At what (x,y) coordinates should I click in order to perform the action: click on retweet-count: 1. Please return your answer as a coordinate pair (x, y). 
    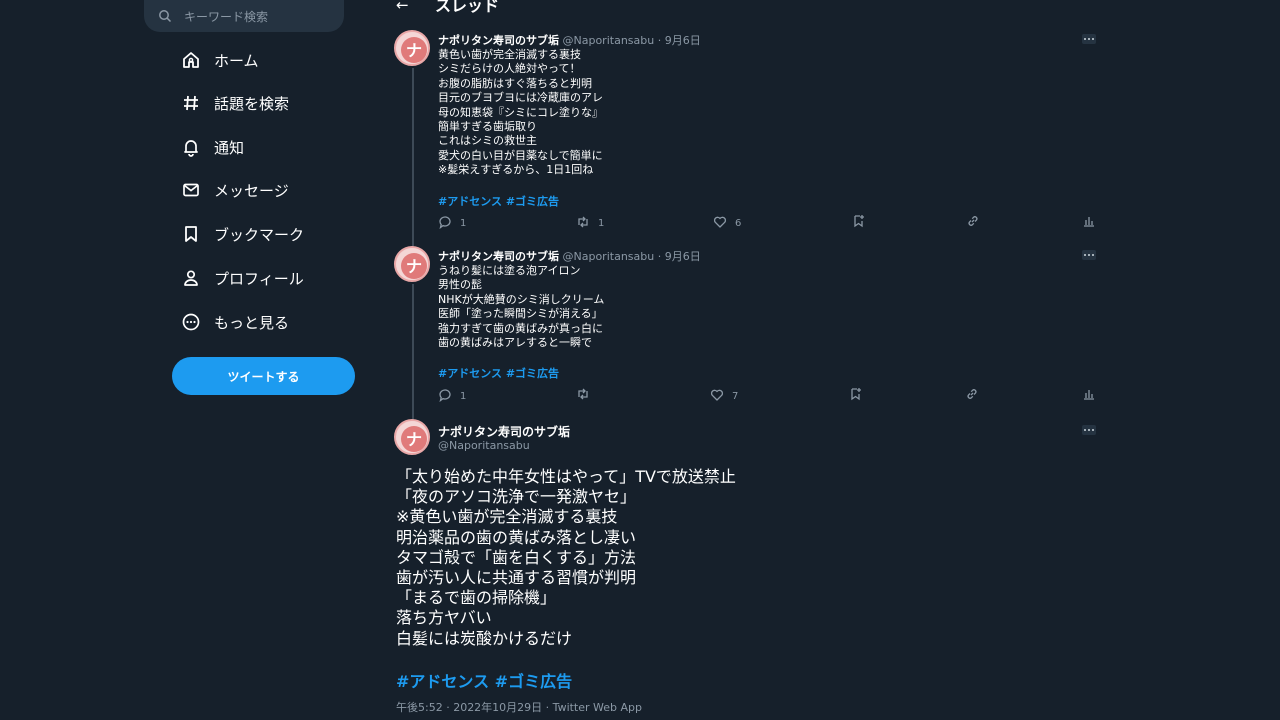
    Looking at the image, I should click on (601, 223).